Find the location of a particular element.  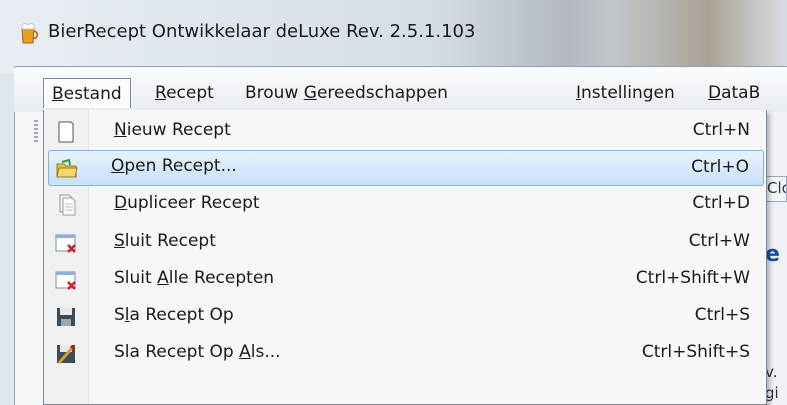

menu-item-label: Sluit Alle Recepten is located at coordinates (194, 278).